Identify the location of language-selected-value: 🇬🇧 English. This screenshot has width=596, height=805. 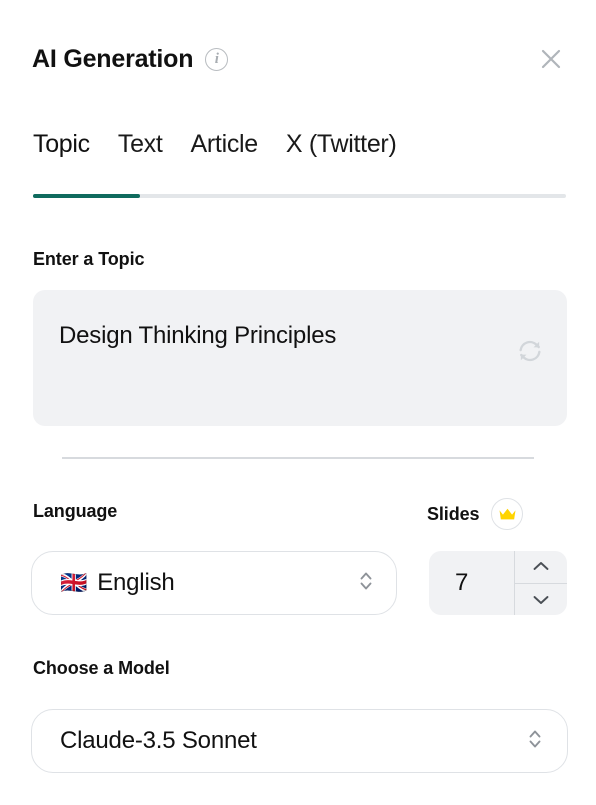
(209, 583).